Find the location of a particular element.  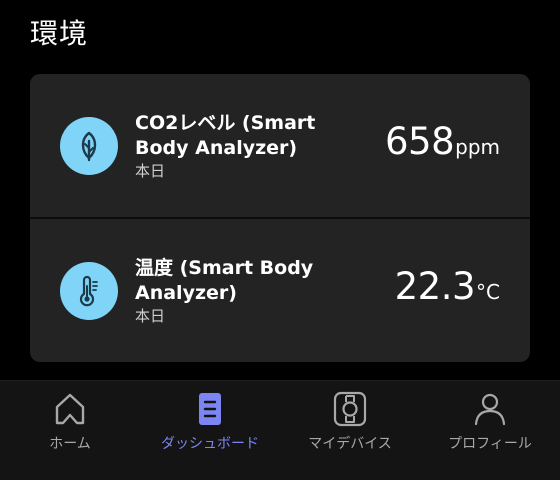

nav-label: ホーム is located at coordinates (70, 444).